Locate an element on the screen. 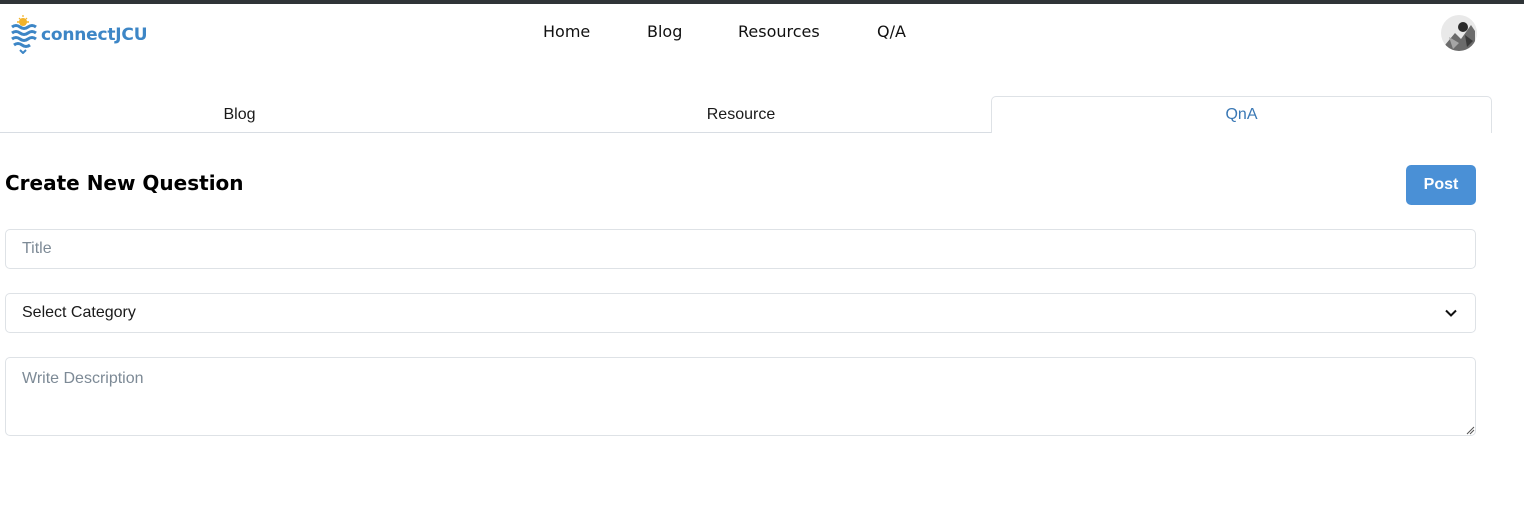  page-title: Create New Question is located at coordinates (124, 183).